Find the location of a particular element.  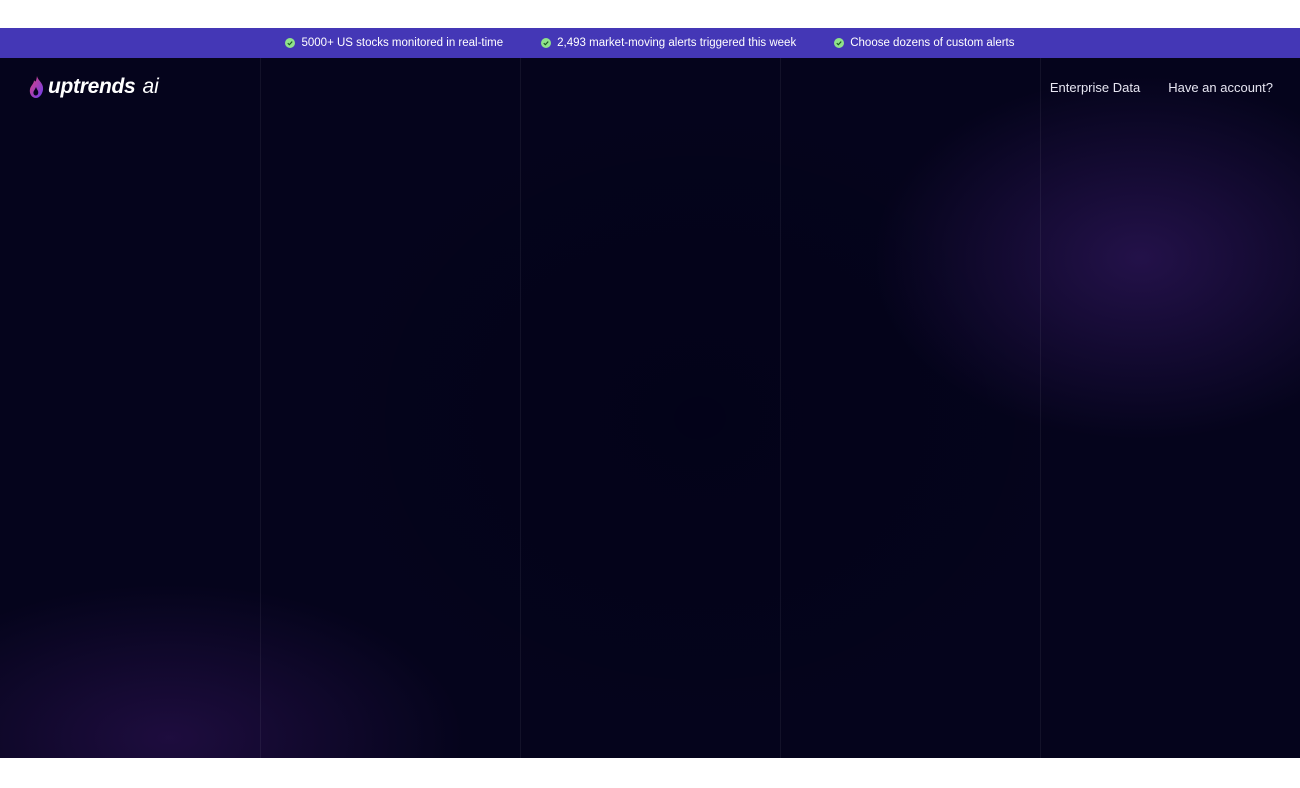

logo: uptrends ai is located at coordinates (93, 87).